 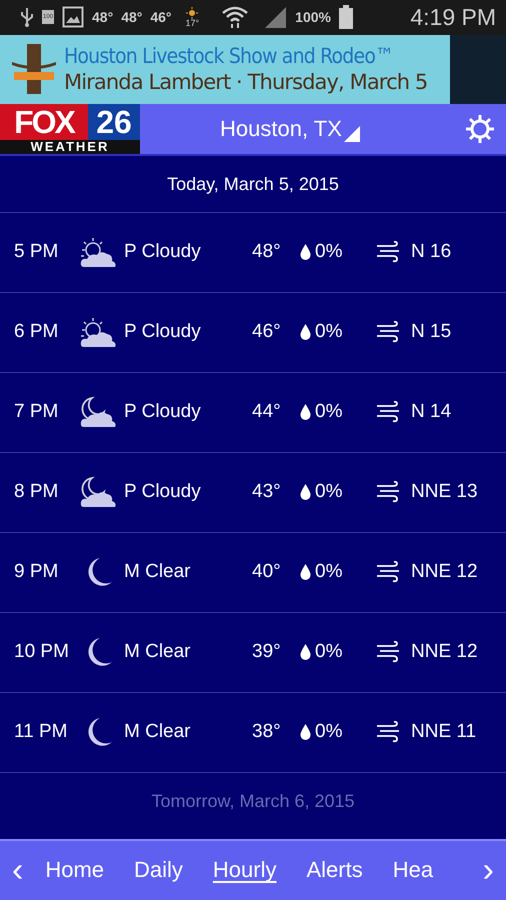 I want to click on ad-subtitle: Miranda Lambert · Thursday, March 5, so click(x=246, y=82).